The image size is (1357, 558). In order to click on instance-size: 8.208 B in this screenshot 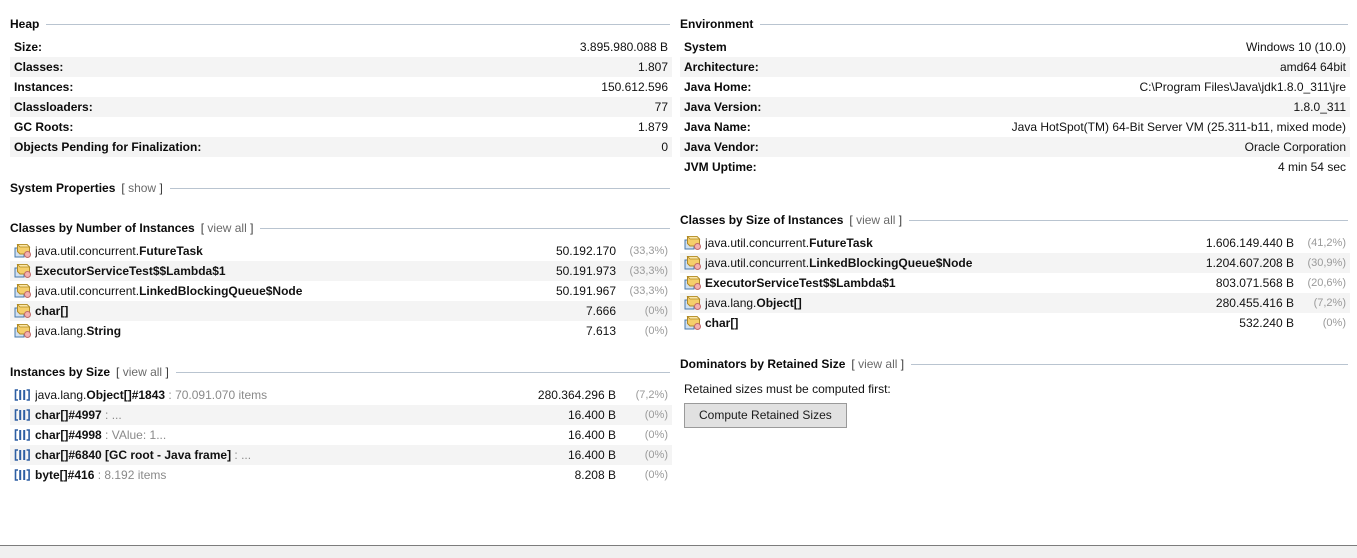, I will do `click(595, 475)`.